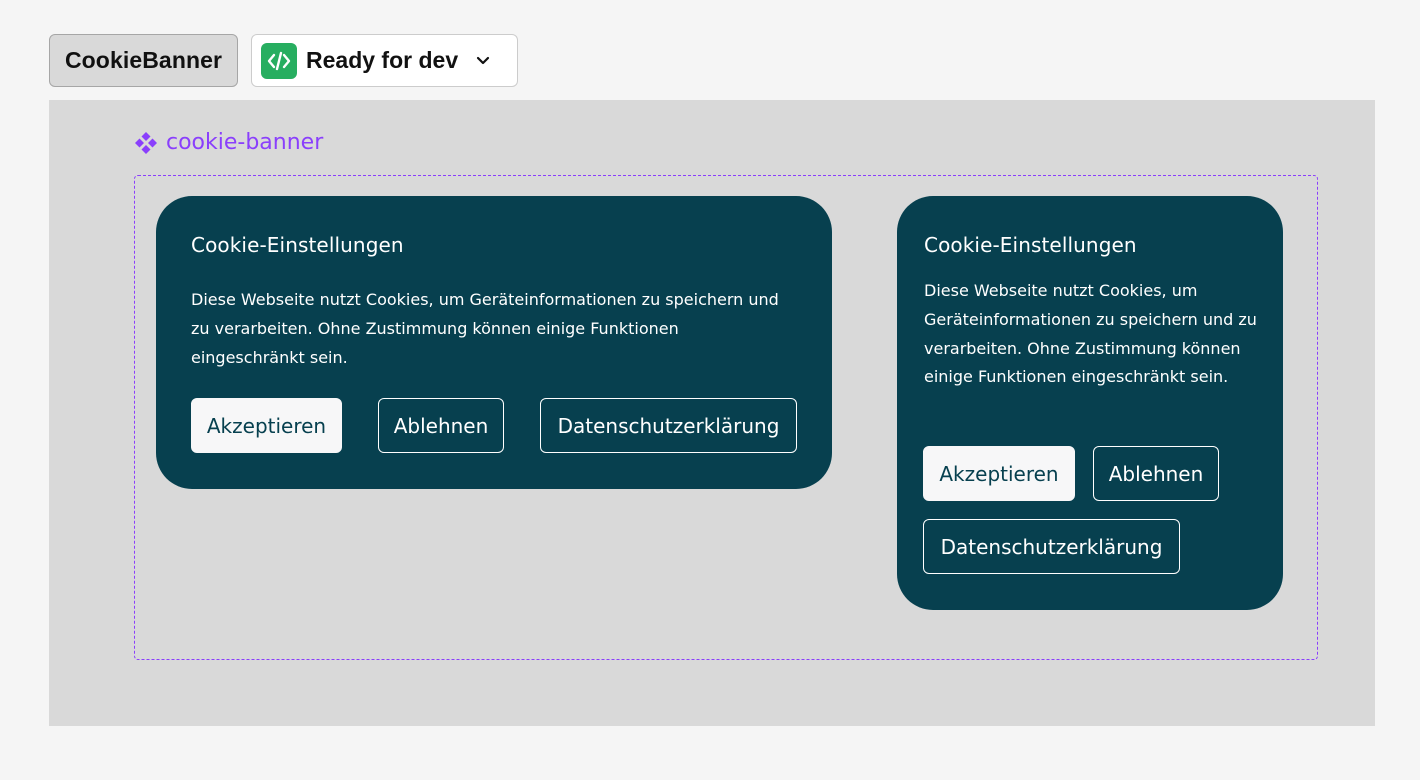 The height and width of the screenshot is (780, 1420). What do you see at coordinates (146, 143) in the screenshot?
I see `component-icon` at bounding box center [146, 143].